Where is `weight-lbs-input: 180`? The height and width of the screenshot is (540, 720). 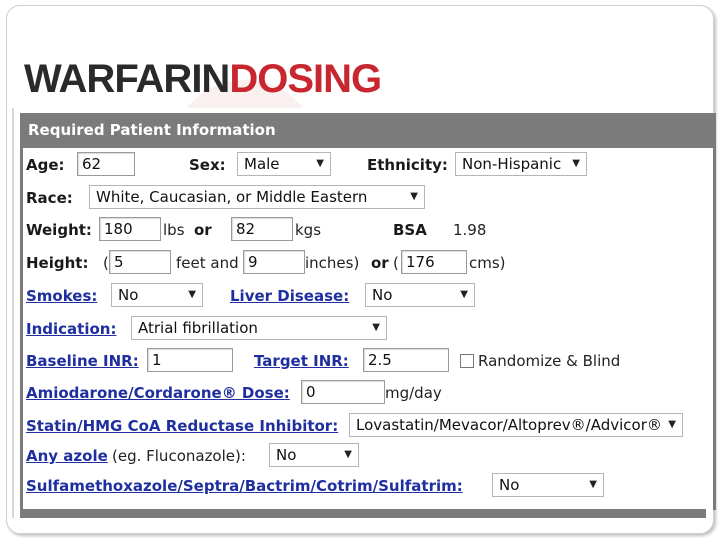
weight-lbs-input: 180 is located at coordinates (130, 229).